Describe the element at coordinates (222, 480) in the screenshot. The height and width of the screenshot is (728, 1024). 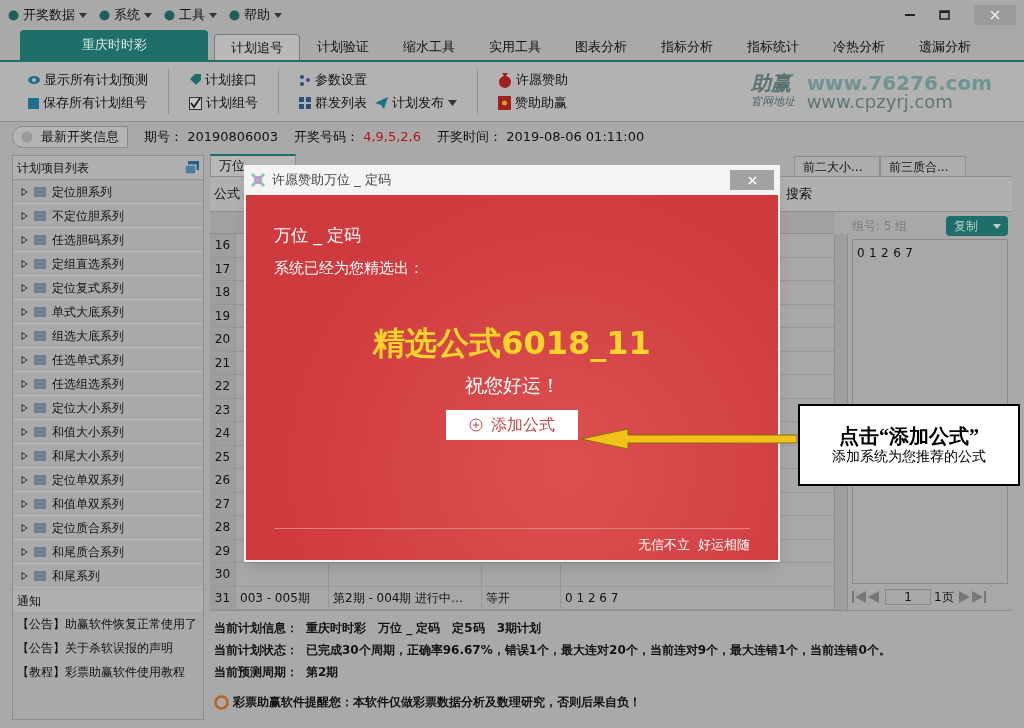
I see `row-number: 26` at that location.